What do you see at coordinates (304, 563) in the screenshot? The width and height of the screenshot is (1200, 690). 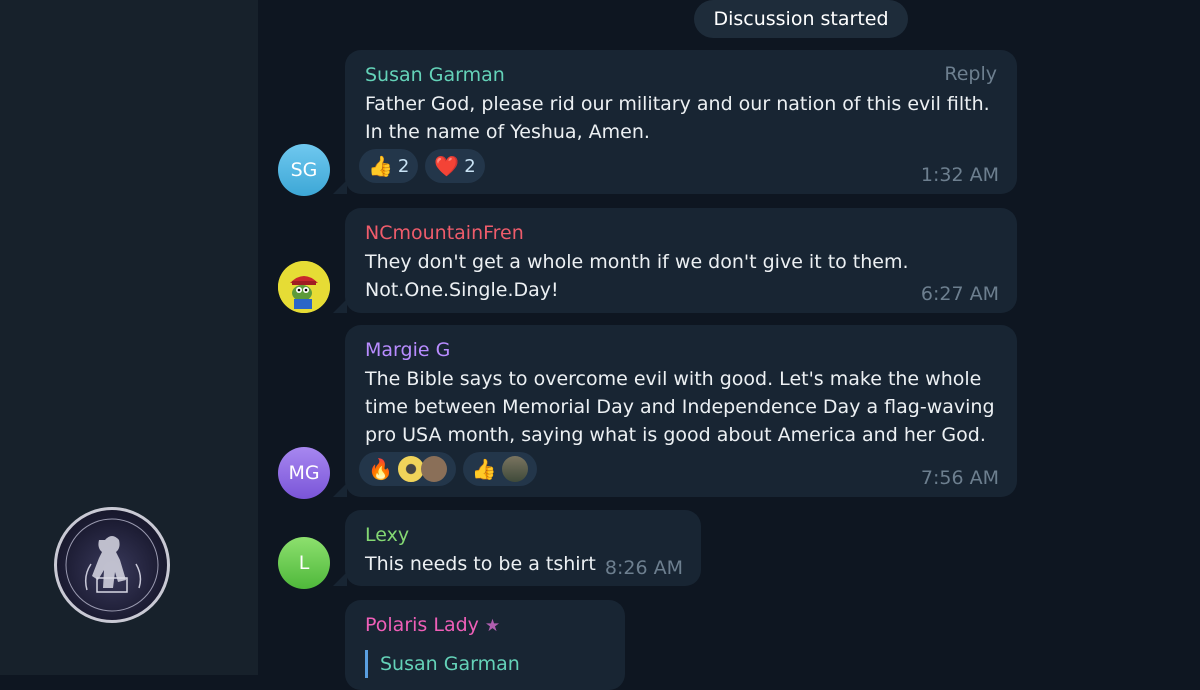 I see `avatar: L` at bounding box center [304, 563].